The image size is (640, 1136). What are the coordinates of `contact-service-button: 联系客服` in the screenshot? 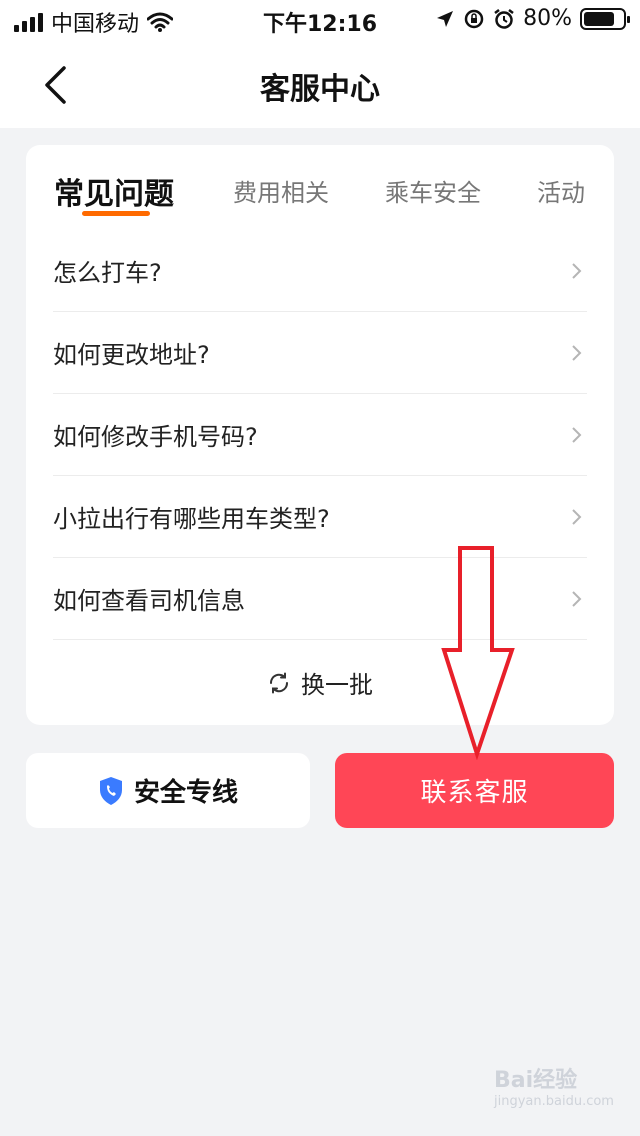 It's located at (474, 790).